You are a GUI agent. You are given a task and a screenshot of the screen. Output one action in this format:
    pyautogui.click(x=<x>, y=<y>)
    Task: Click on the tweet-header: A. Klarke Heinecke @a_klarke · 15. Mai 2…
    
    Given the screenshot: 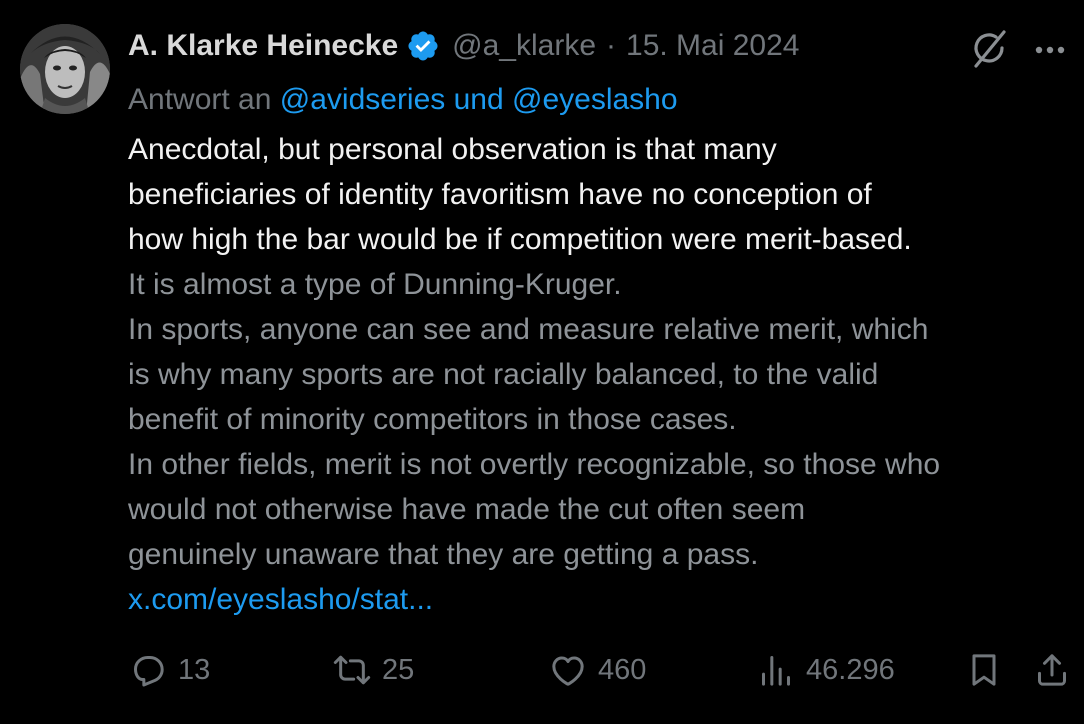 What is the action you would take?
    pyautogui.click(x=463, y=46)
    